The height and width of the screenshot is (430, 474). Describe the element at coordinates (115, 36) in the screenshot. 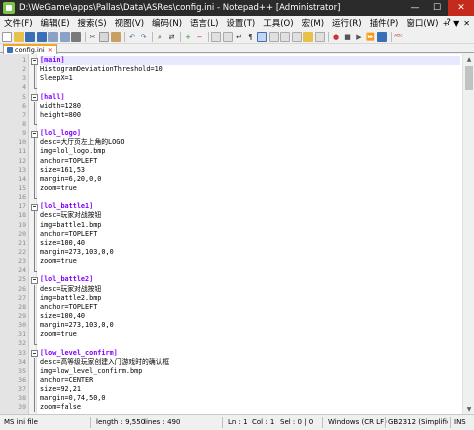

I see `paste-icon` at that location.